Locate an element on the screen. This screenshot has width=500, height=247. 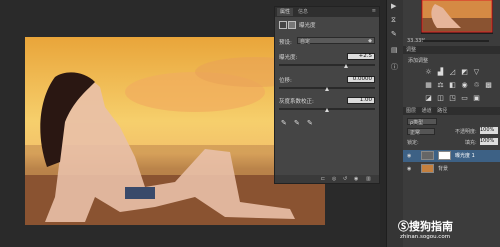
preset-select: 自定 ◆ is located at coordinates (336, 41).